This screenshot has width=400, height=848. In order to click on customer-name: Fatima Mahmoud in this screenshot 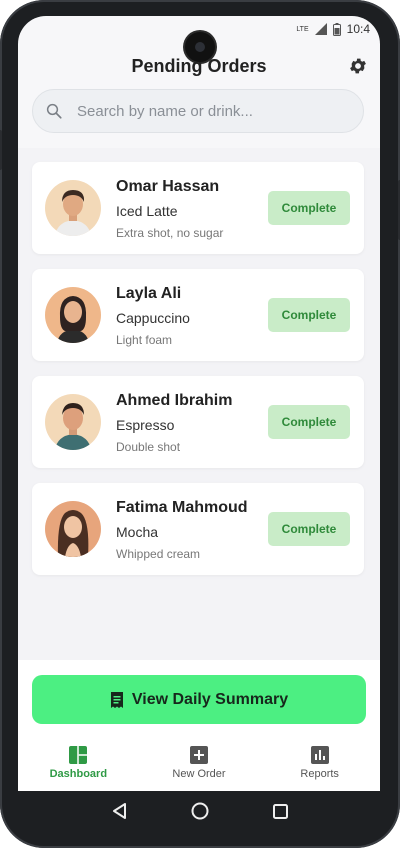, I will do `click(182, 507)`.